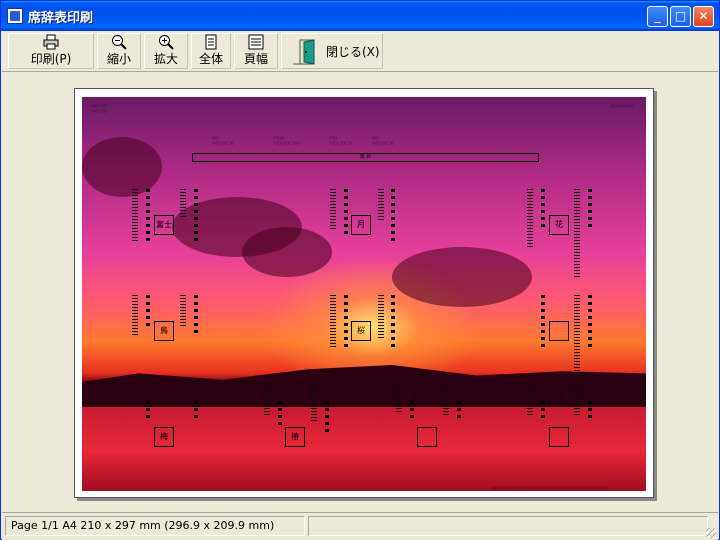 This screenshot has width=720, height=540. Describe the element at coordinates (361, 225) in the screenshot. I see `table: 月` at that location.